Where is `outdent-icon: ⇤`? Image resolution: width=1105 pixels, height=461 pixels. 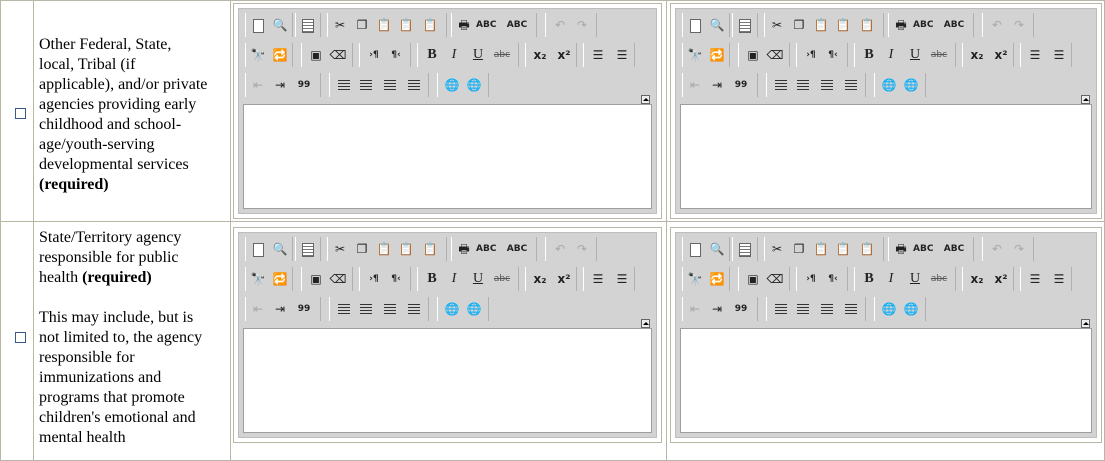 outdent-icon: ⇤ is located at coordinates (695, 85).